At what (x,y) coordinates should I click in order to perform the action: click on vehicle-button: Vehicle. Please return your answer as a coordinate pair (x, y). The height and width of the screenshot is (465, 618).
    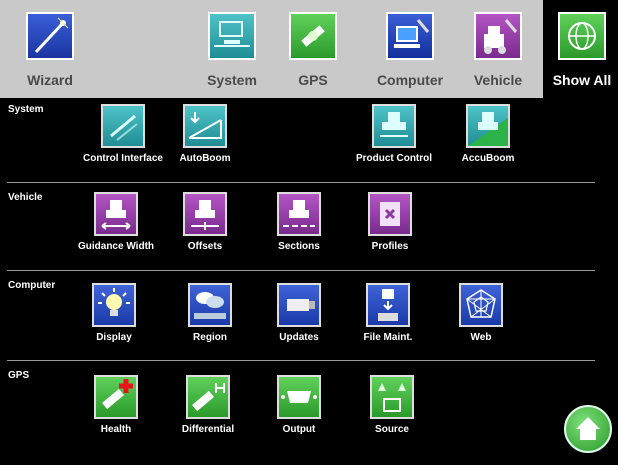
    Looking at the image, I should click on (498, 54).